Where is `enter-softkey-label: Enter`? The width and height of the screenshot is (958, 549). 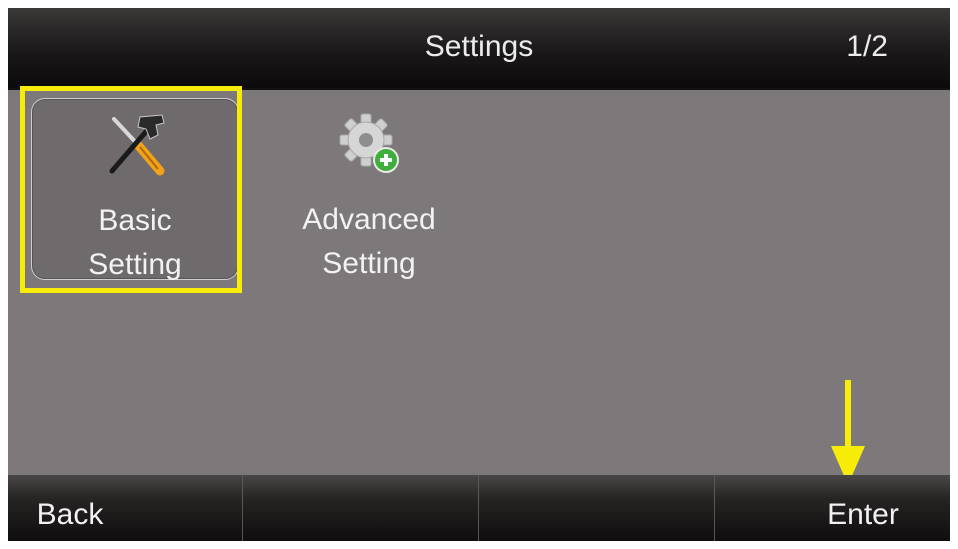
enter-softkey-label: Enter is located at coordinates (863, 514).